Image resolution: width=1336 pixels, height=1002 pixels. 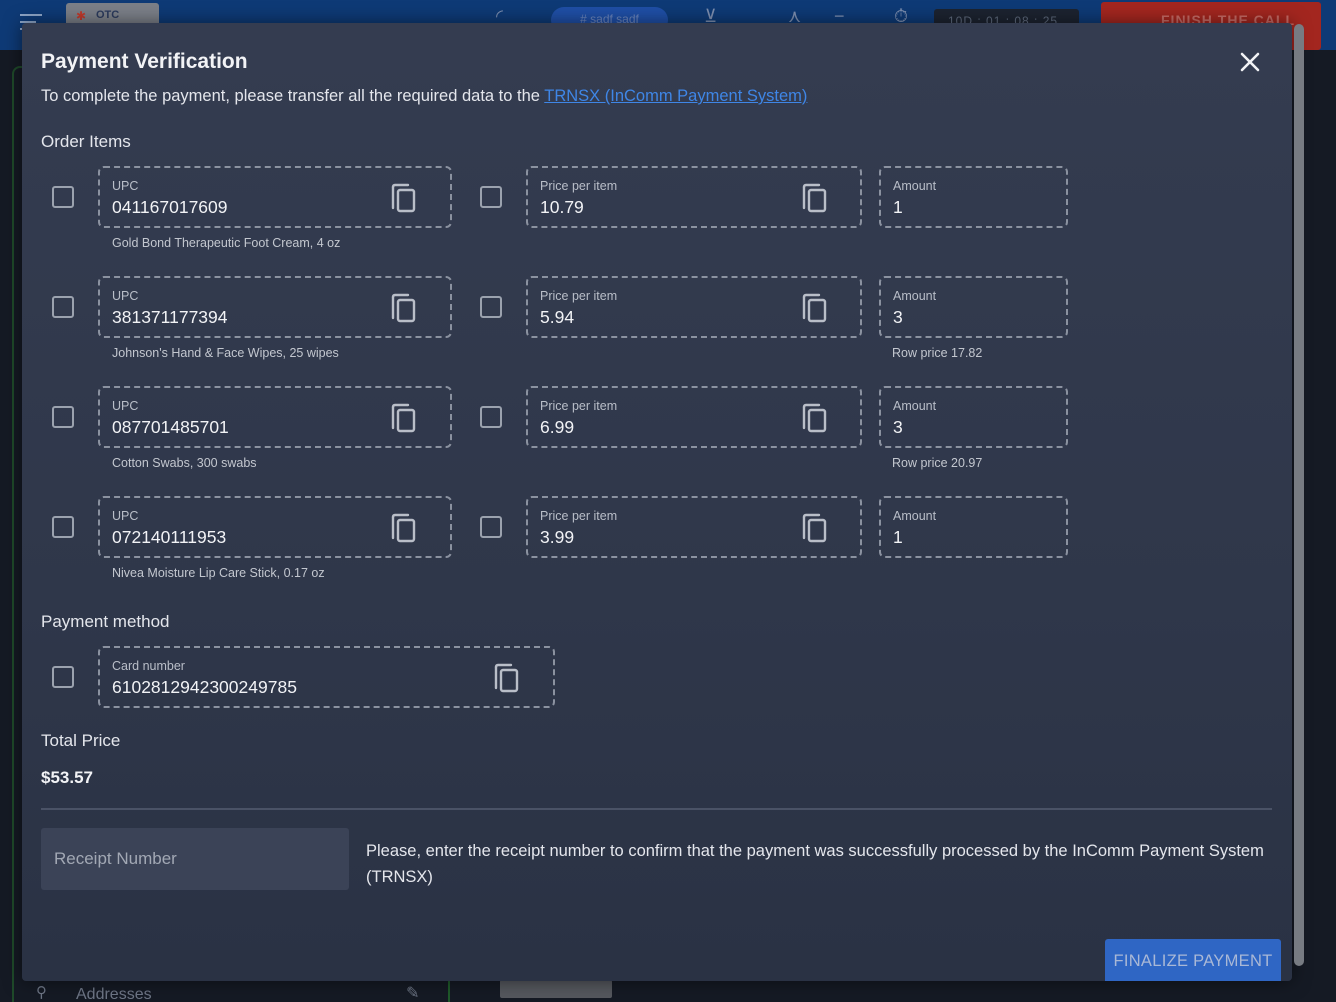 I want to click on item-name: Cotton Swabs, 300 swabs, so click(x=184, y=463).